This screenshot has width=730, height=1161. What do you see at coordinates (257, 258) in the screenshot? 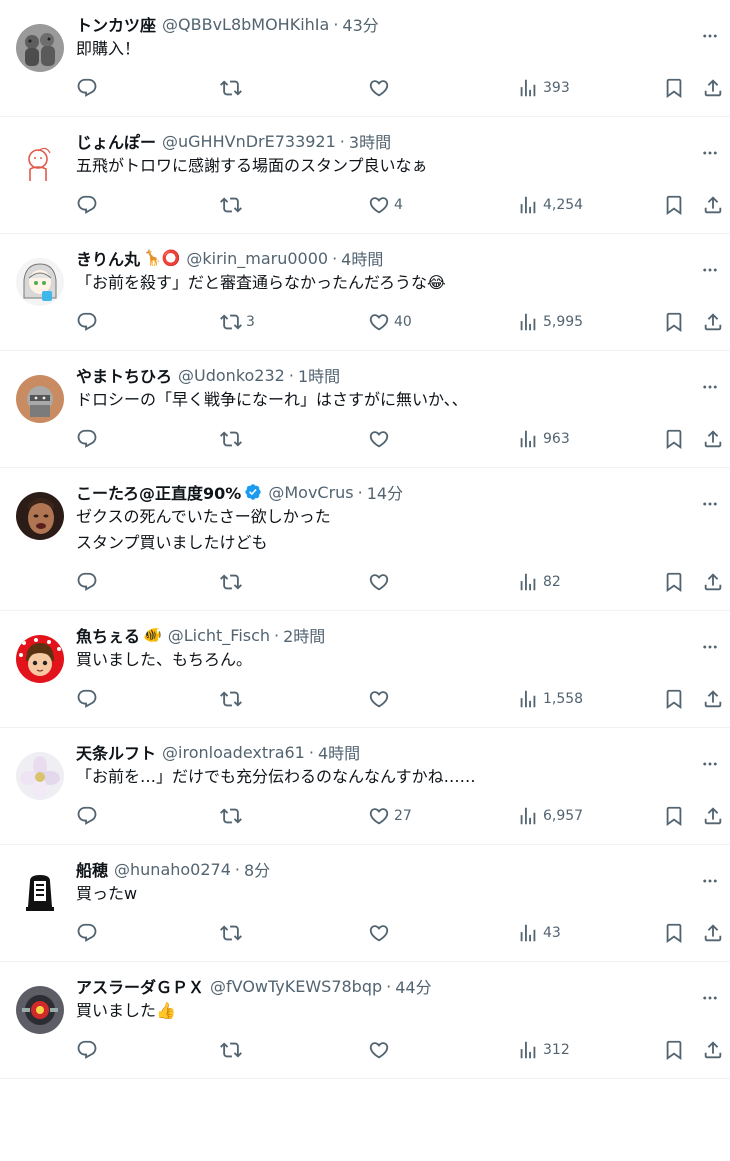
I see `user-handle: @kirin_maru0000` at bounding box center [257, 258].